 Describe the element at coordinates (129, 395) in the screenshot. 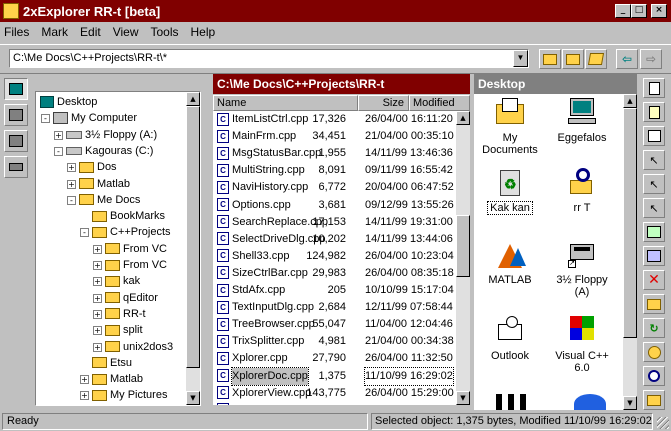

I see `tree-item: My Pictures` at that location.